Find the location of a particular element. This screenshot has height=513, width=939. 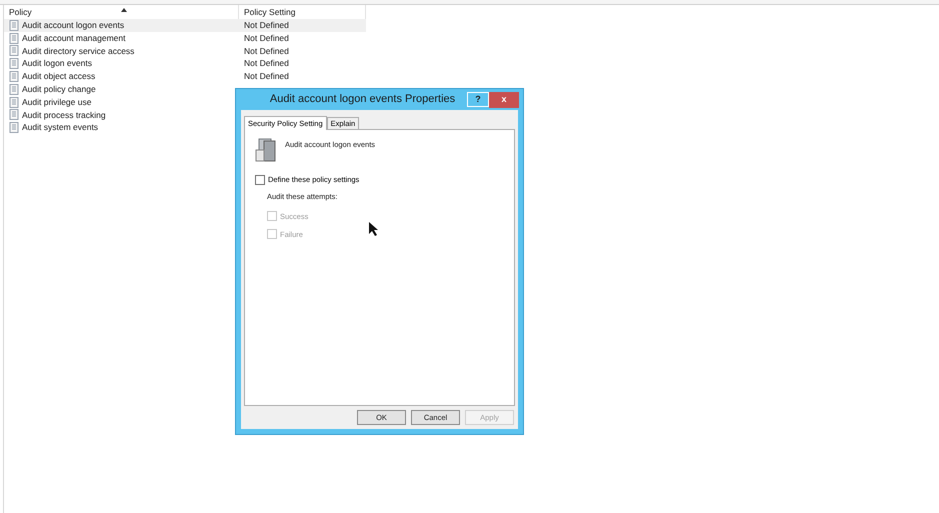

sort-arrow-icon is located at coordinates (124, 10).